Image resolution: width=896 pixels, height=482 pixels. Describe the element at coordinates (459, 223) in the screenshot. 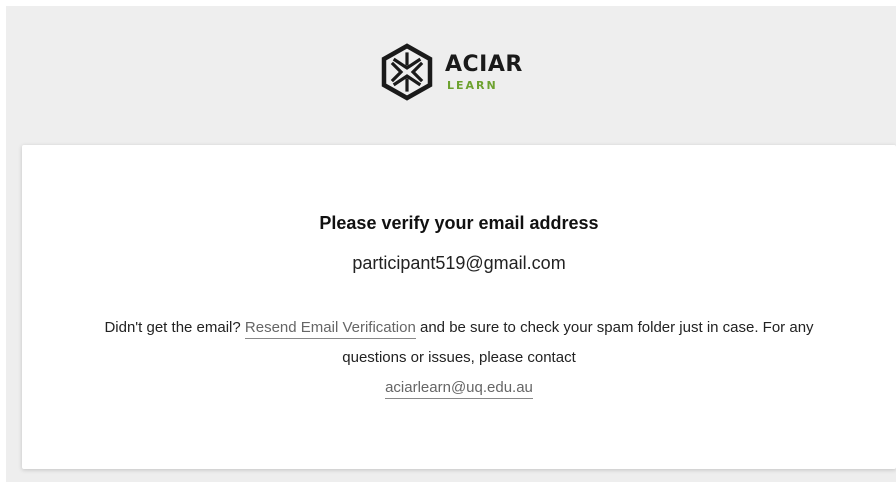

I see `verify-title: Please verify your email address` at that location.